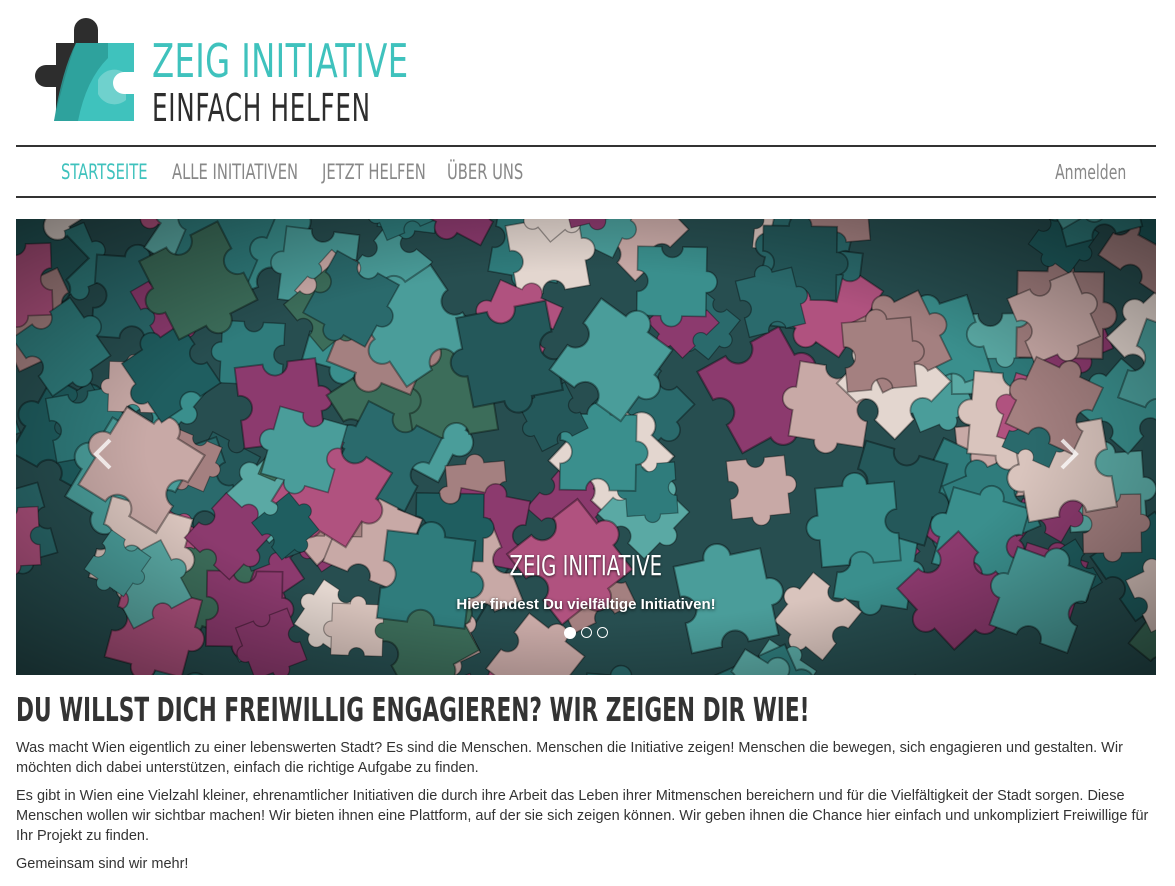 This screenshot has height=886, width=1175. I want to click on logo-text: ZEIG INITIATIVE EINFACH HELFEN, so click(316, 82).